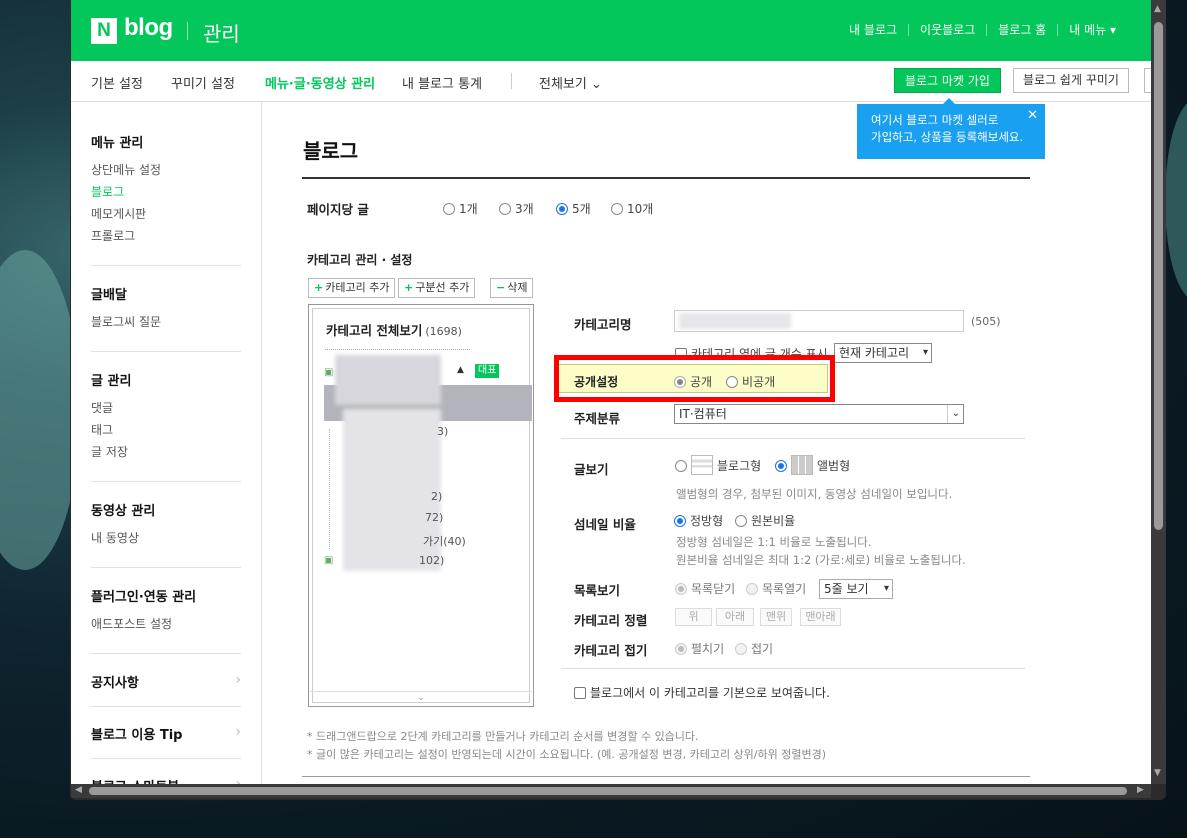 This screenshot has width=1187, height=838. Describe the element at coordinates (166, 430) in the screenshot. I see `sidebar-item-tags: 태그` at that location.